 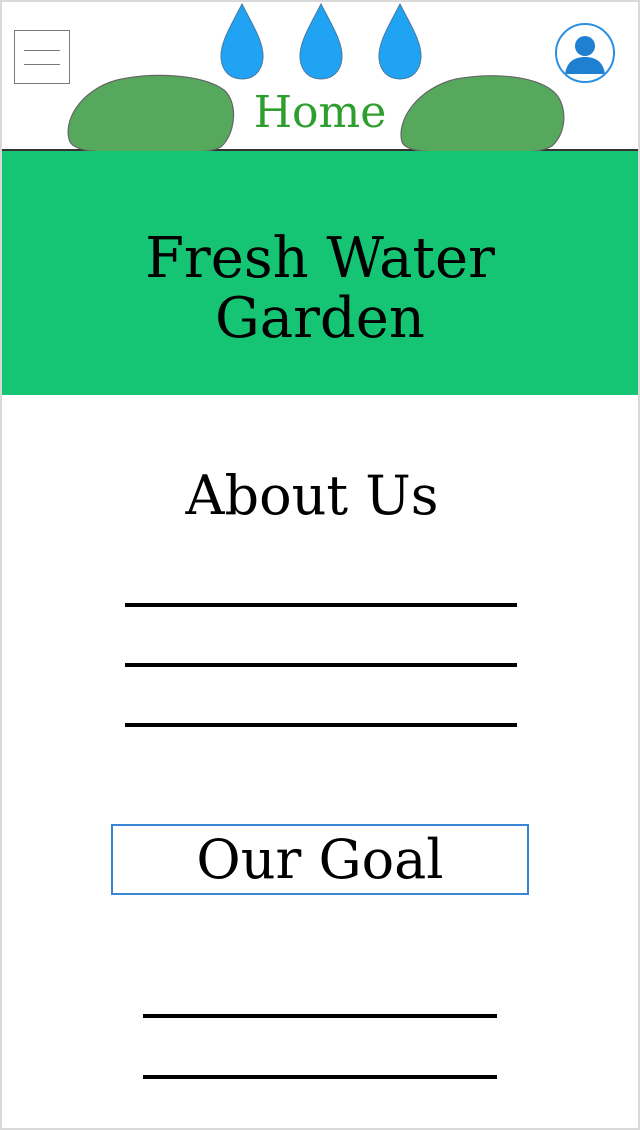 I want to click on site-title-line-2: Garden, so click(x=320, y=318).